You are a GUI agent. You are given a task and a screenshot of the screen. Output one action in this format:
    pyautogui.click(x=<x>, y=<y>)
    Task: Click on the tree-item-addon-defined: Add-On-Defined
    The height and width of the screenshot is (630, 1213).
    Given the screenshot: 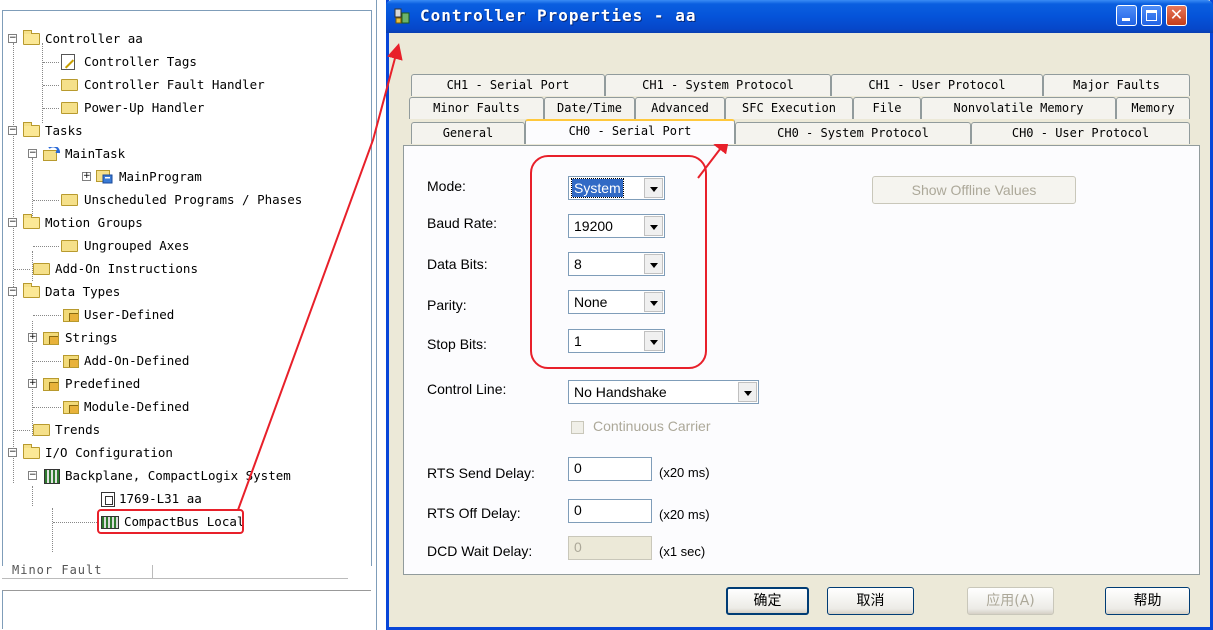 What is the action you would take?
    pyautogui.click(x=183, y=361)
    